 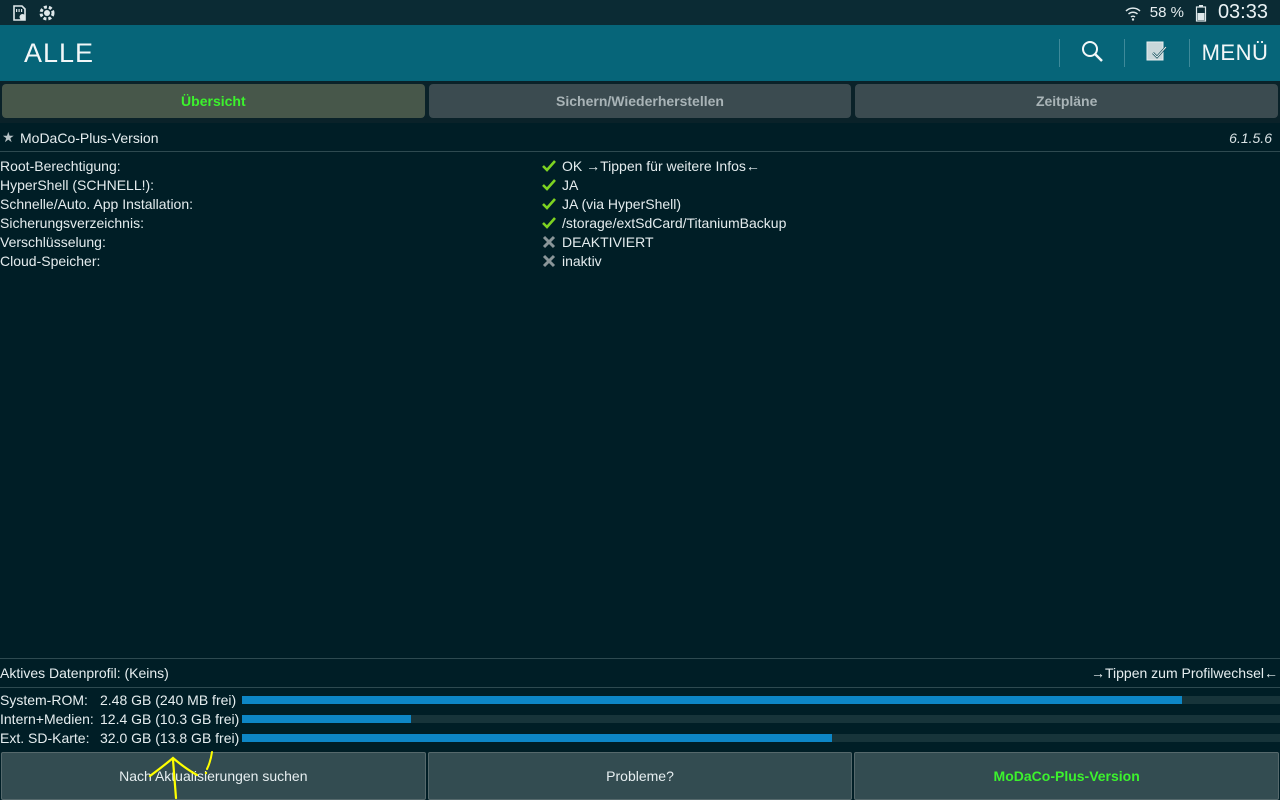 What do you see at coordinates (44, 699) in the screenshot?
I see `storage-name: System-ROM:` at bounding box center [44, 699].